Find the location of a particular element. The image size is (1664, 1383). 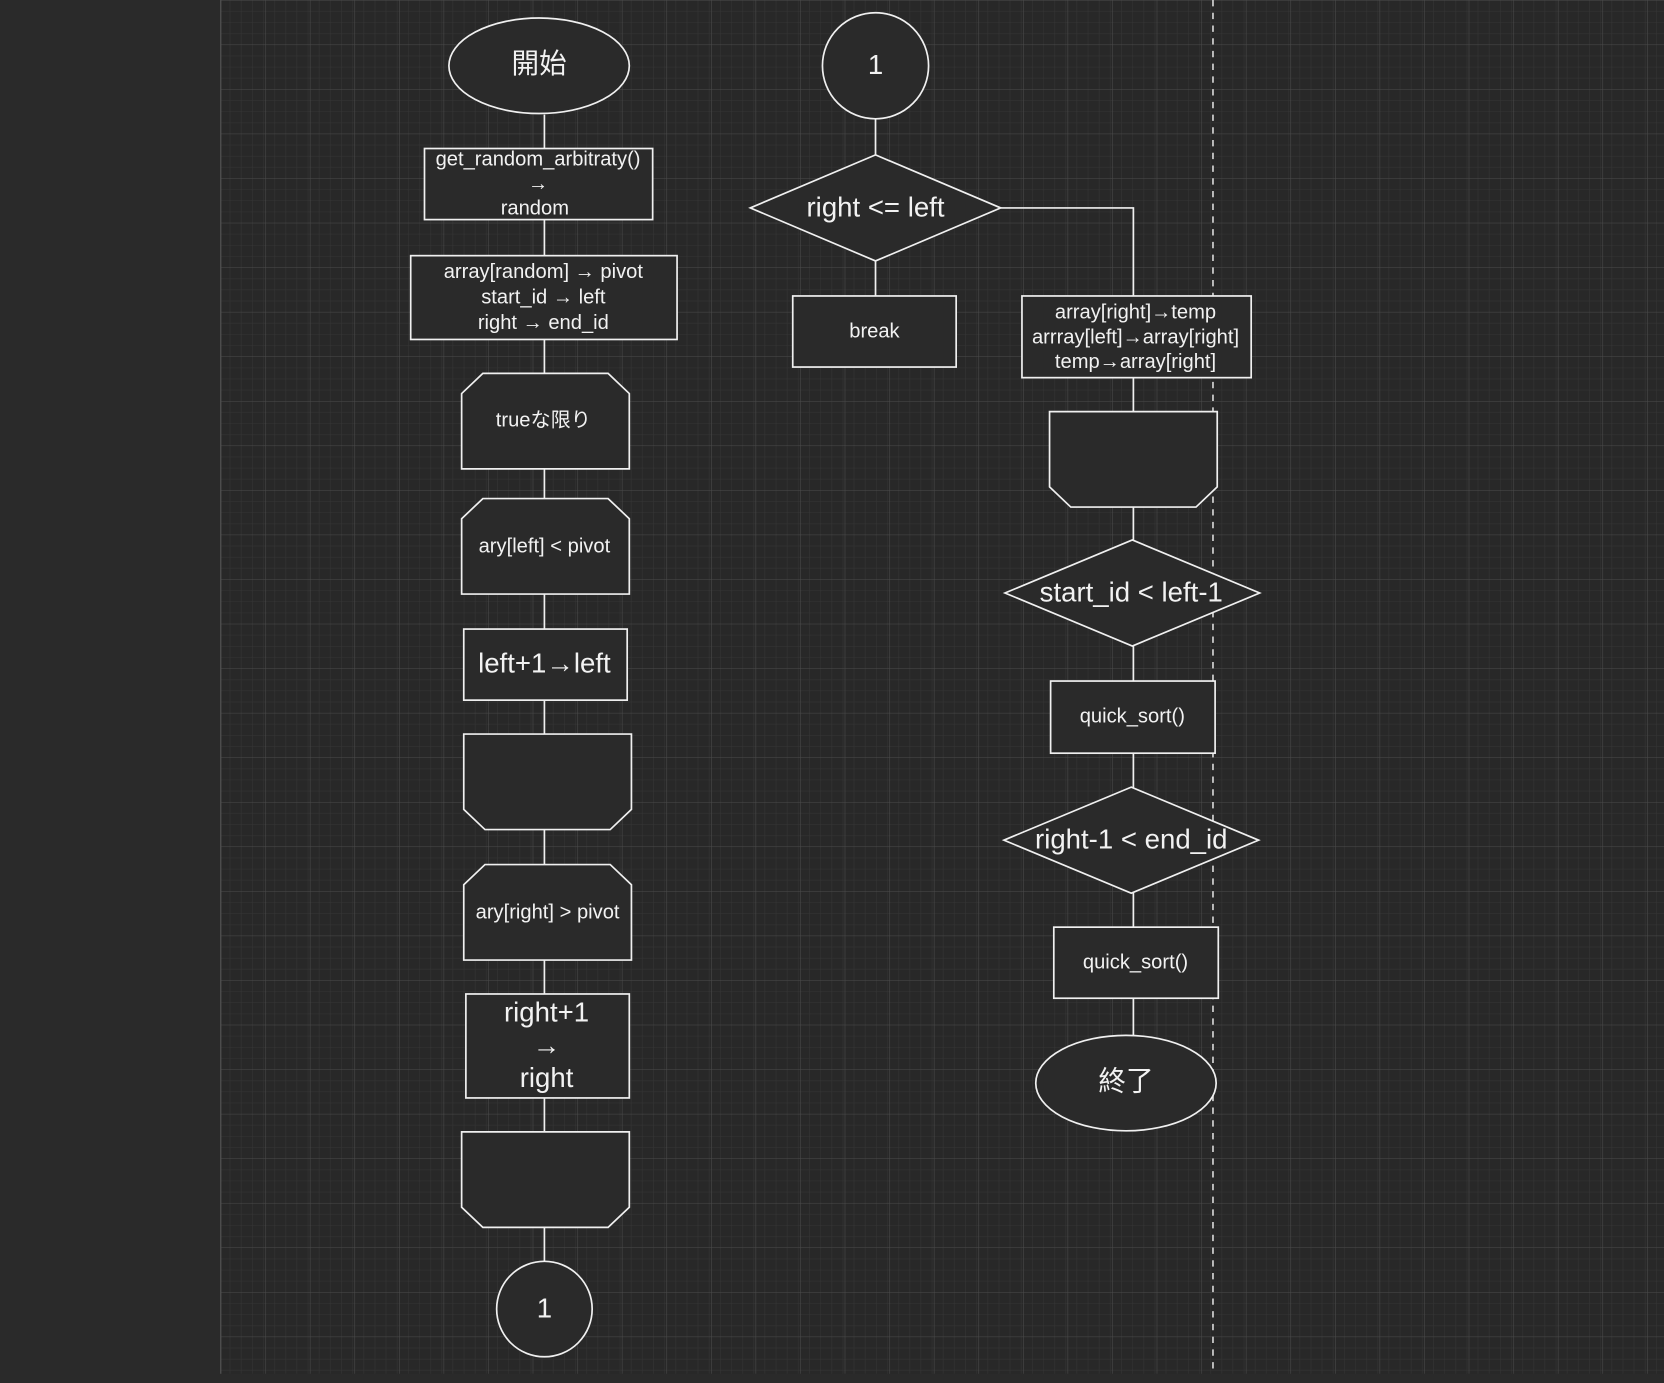

loop-start-true: trueな限り is located at coordinates (545, 421).